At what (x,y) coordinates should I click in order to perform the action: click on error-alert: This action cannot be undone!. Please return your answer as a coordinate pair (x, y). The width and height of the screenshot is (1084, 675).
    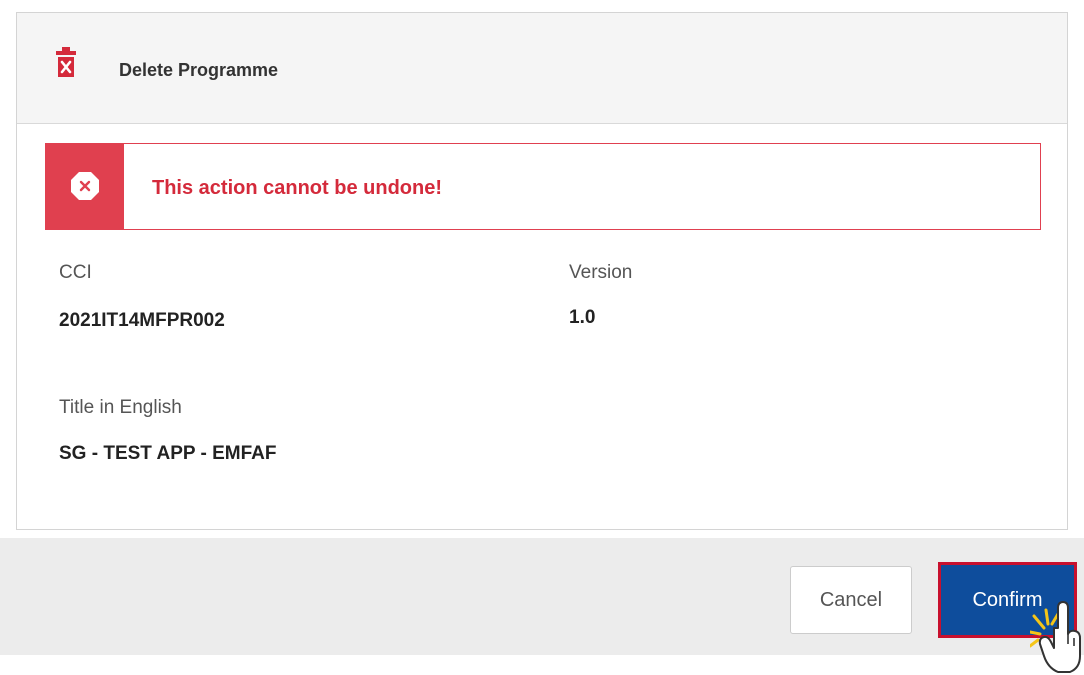
    Looking at the image, I should click on (543, 186).